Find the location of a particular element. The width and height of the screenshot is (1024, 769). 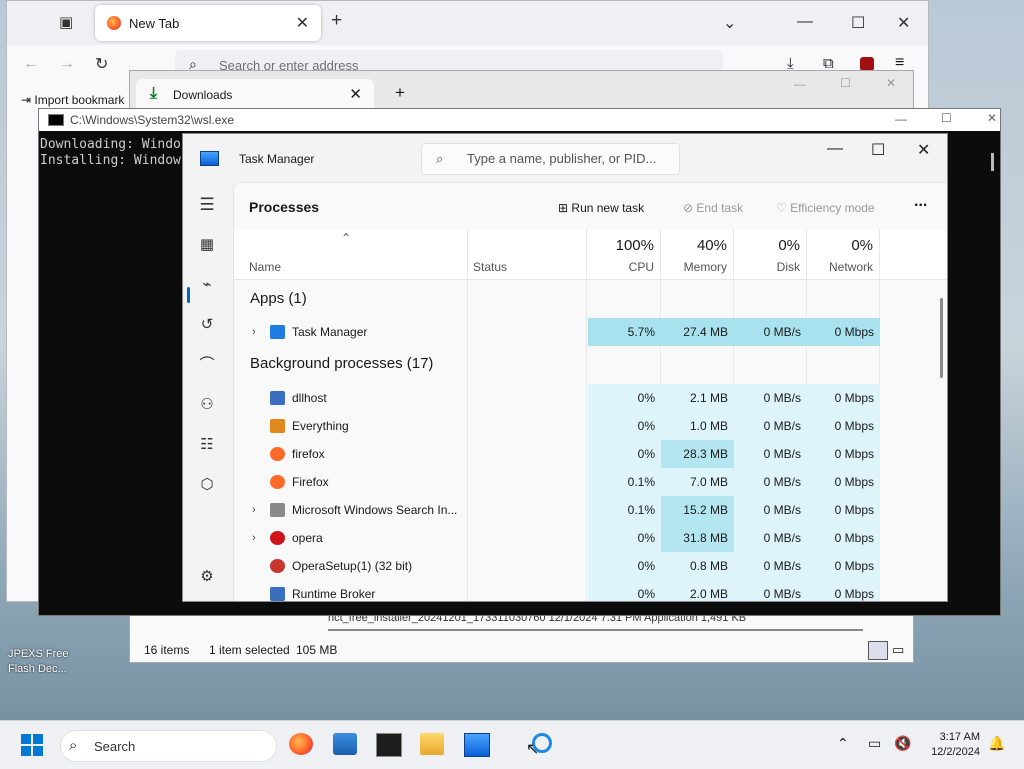

horizontal-scrollbar is located at coordinates (595, 630).